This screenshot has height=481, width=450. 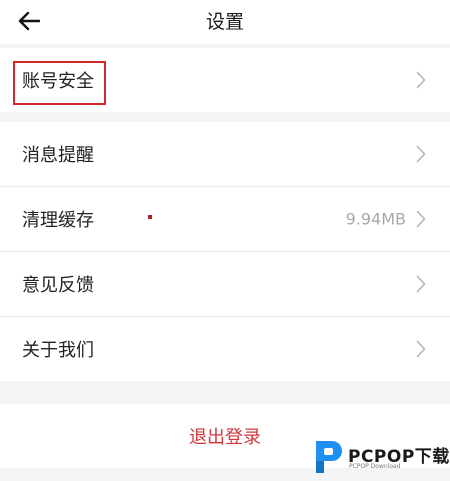 I want to click on page-title: 设置, so click(x=224, y=22).